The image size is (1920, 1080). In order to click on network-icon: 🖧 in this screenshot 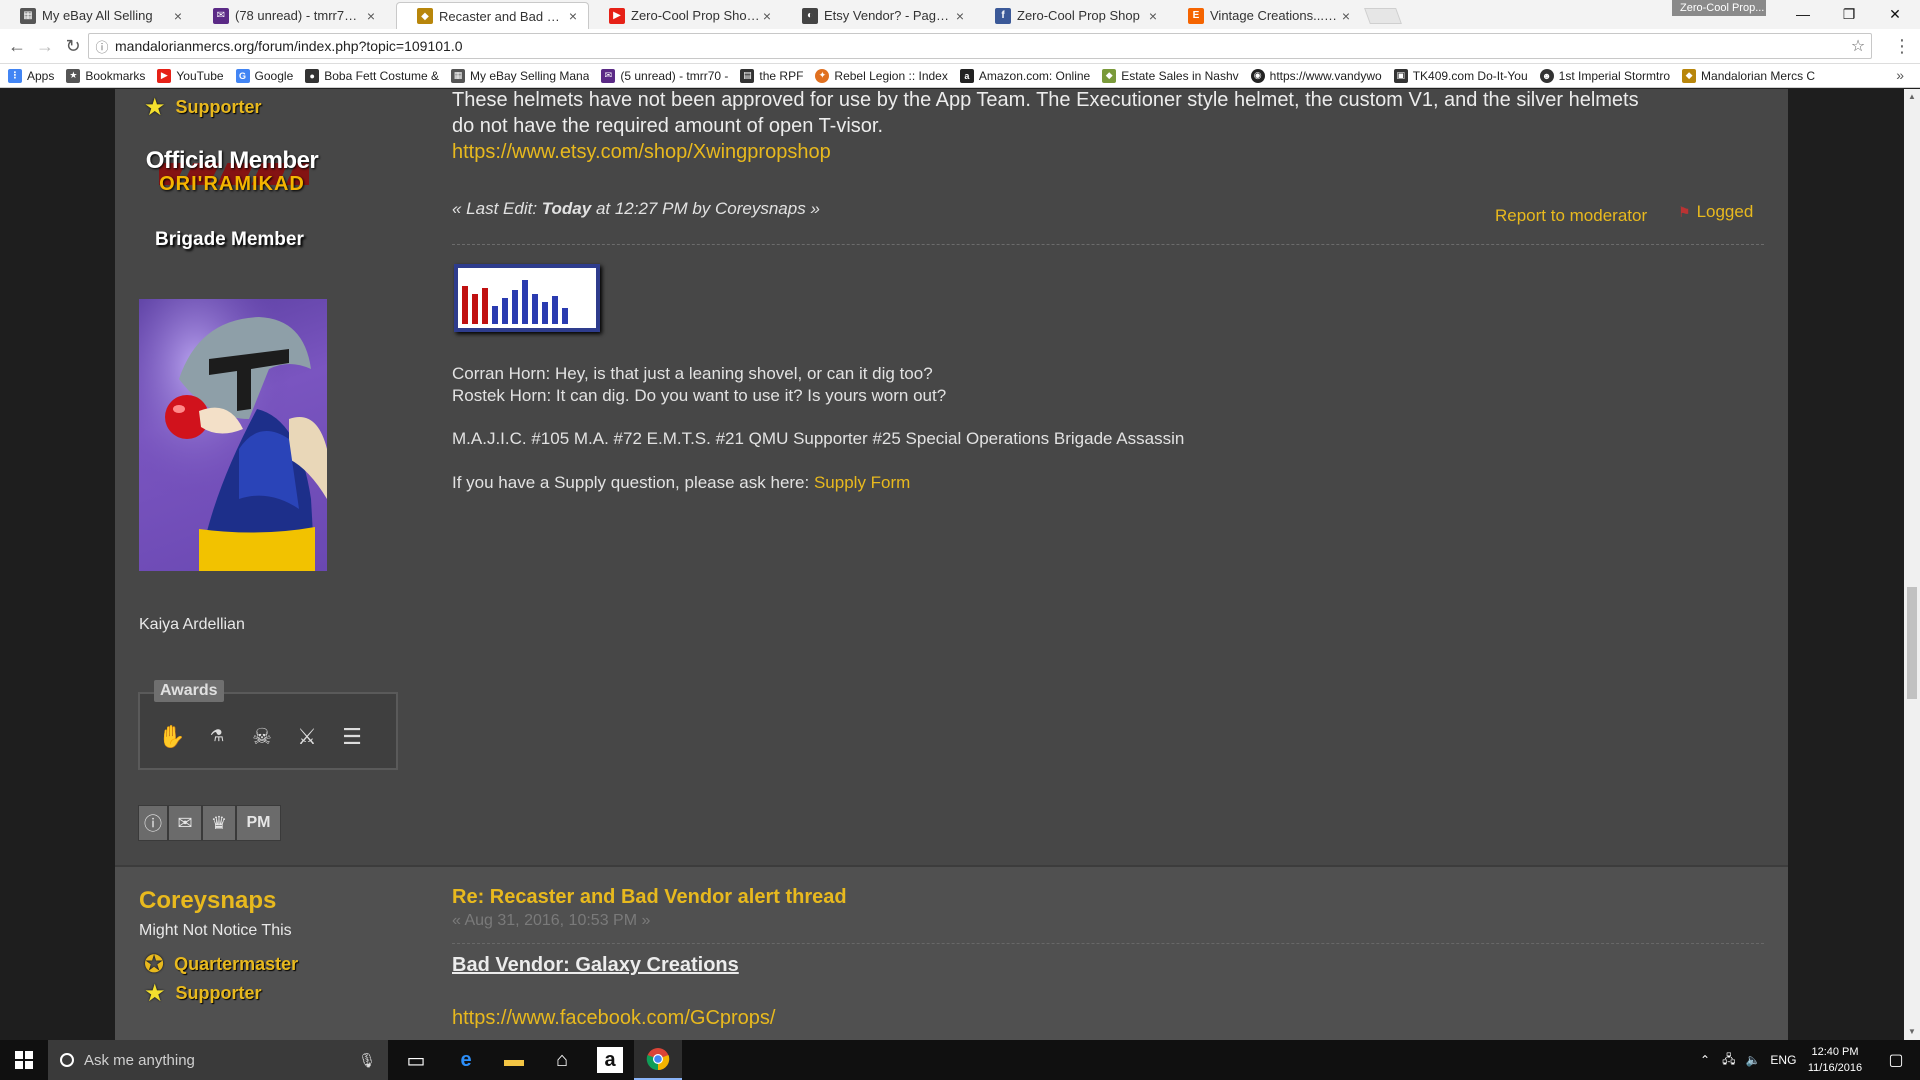, I will do `click(1728, 1060)`.